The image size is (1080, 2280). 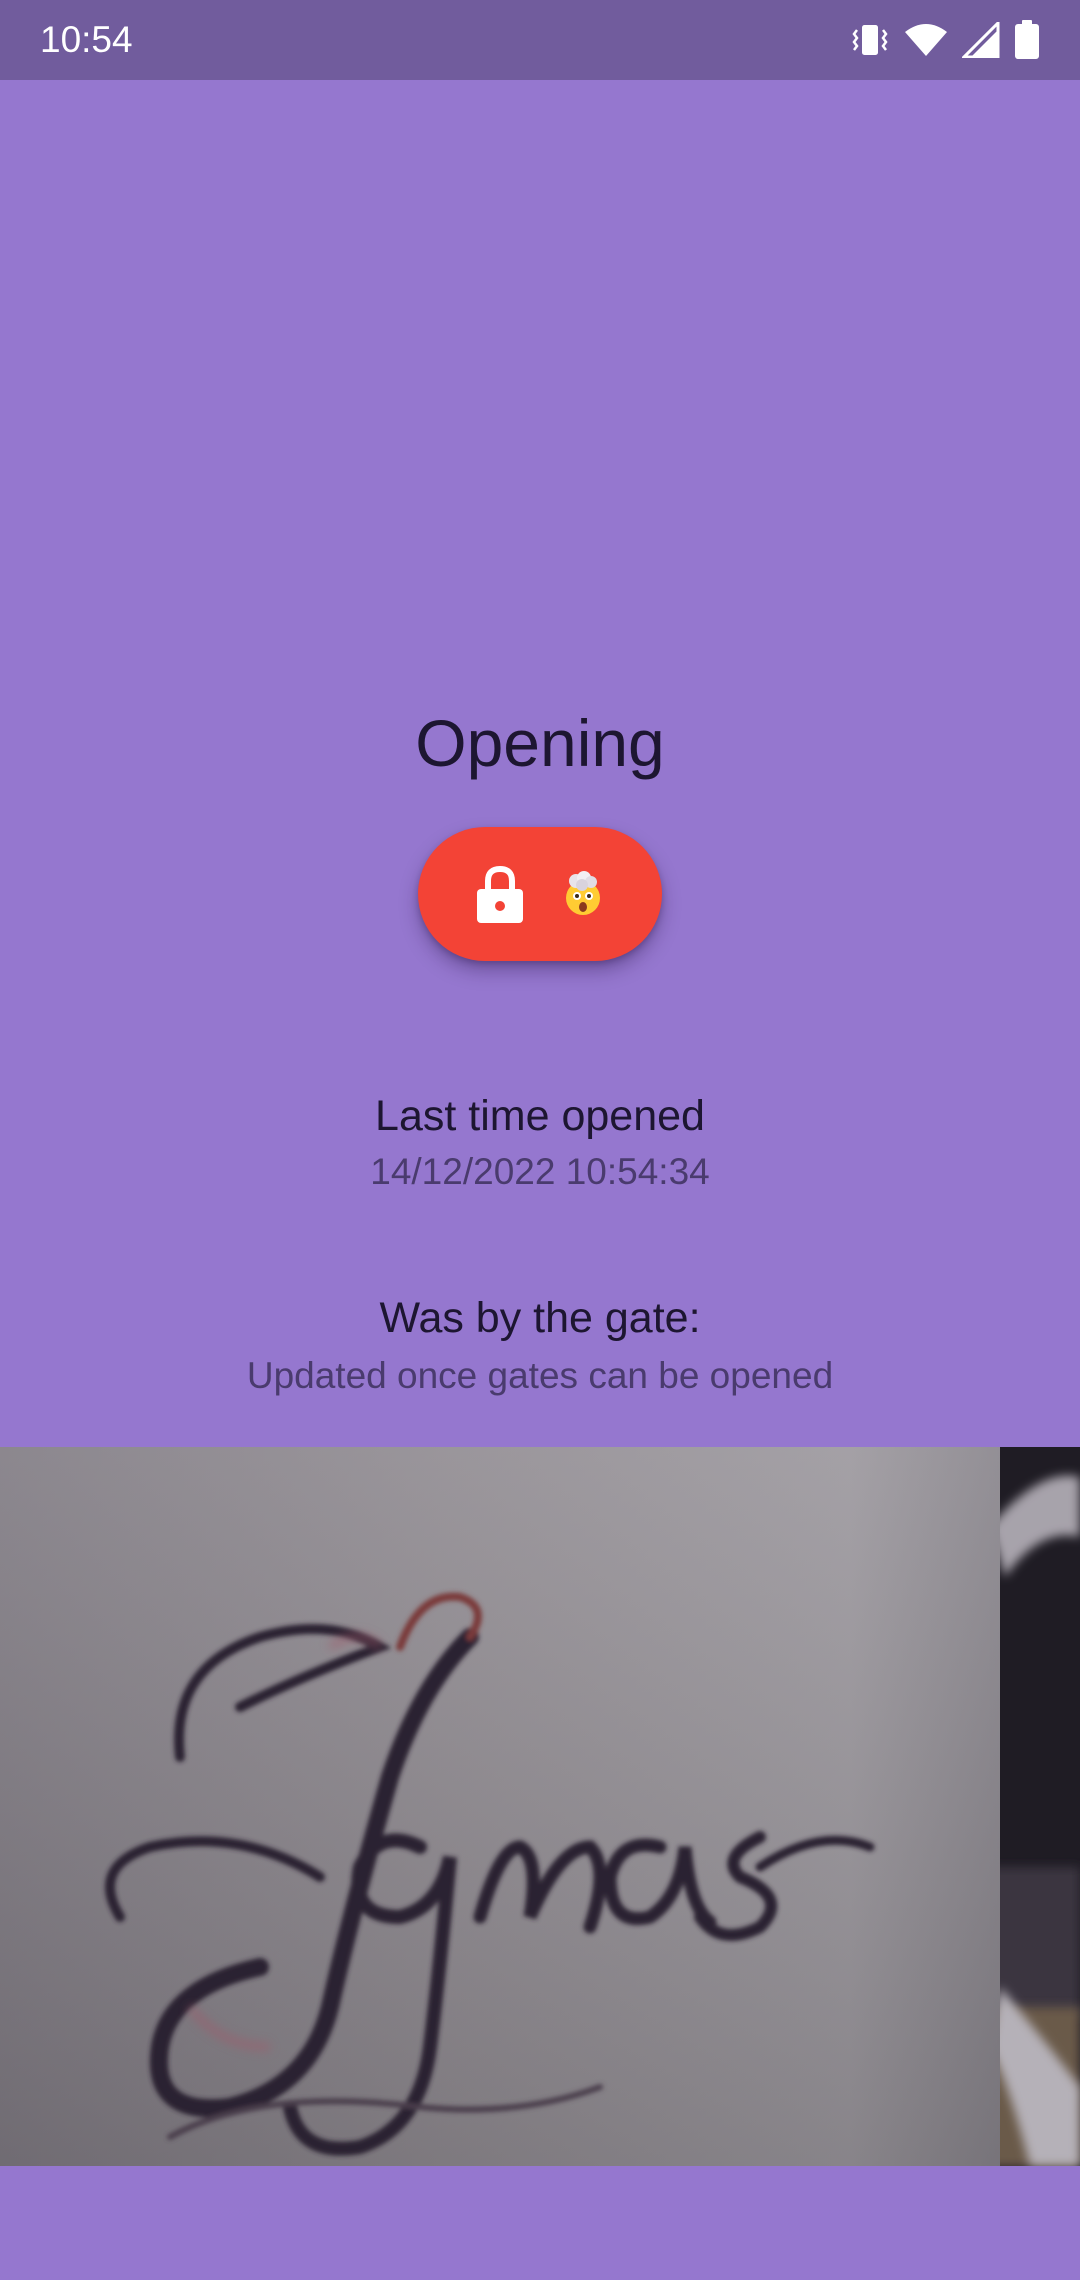 I want to click on battery-icon, so click(x=1027, y=40).